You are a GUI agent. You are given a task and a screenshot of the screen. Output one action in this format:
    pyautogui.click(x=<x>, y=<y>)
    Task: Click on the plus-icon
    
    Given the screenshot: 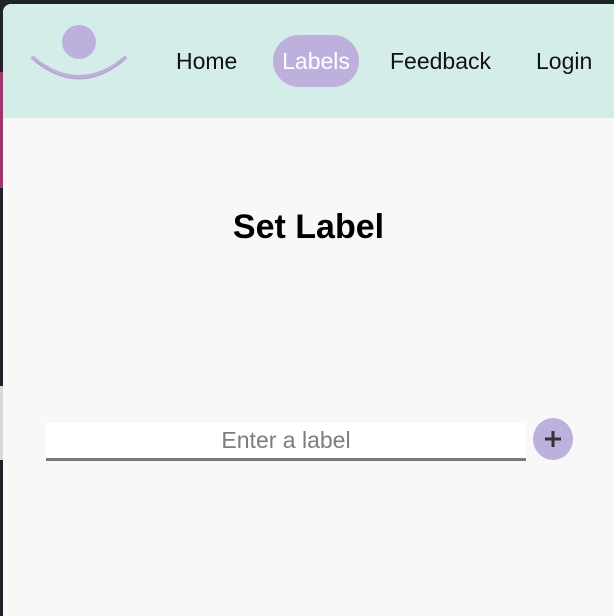 What is the action you would take?
    pyautogui.click(x=553, y=439)
    